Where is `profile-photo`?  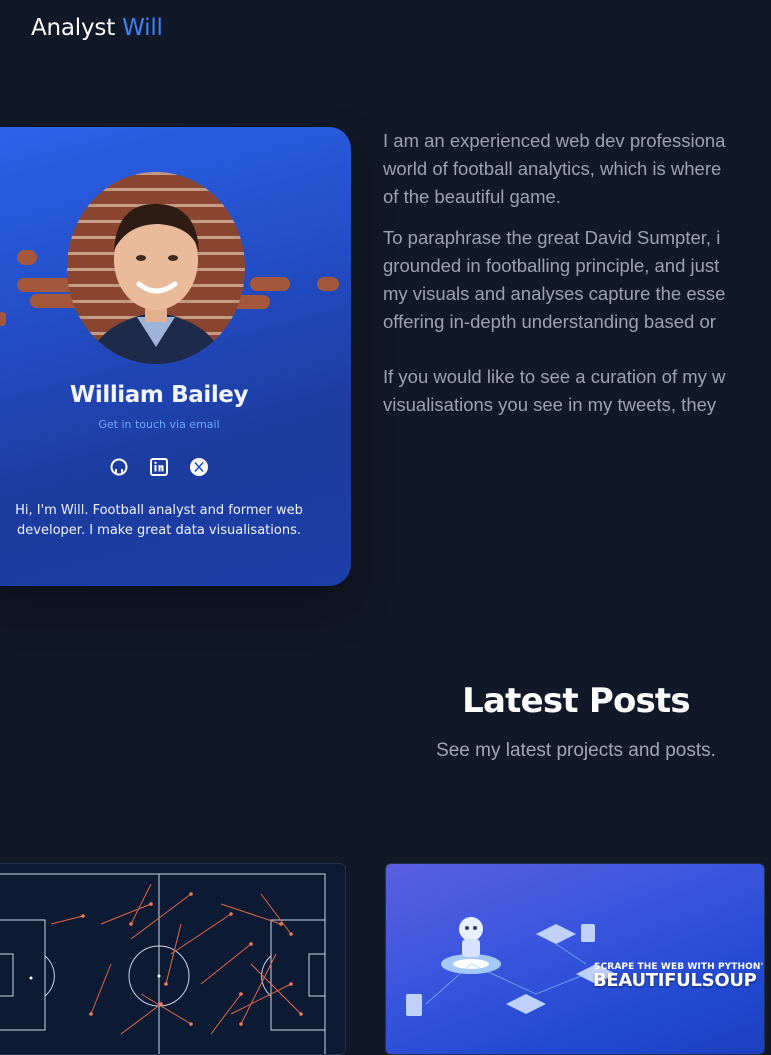 profile-photo is located at coordinates (156, 283).